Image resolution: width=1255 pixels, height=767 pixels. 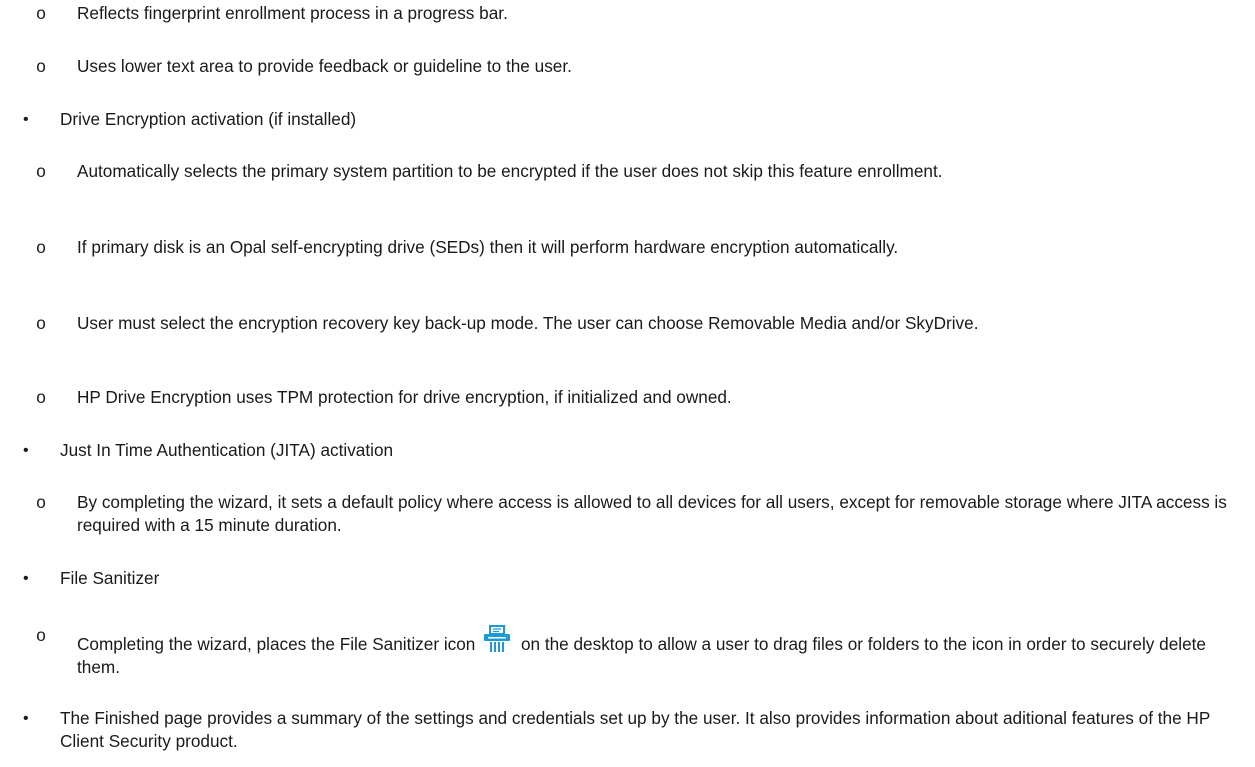 I want to click on bullet-text: File Sanitizer, so click(x=110, y=578).